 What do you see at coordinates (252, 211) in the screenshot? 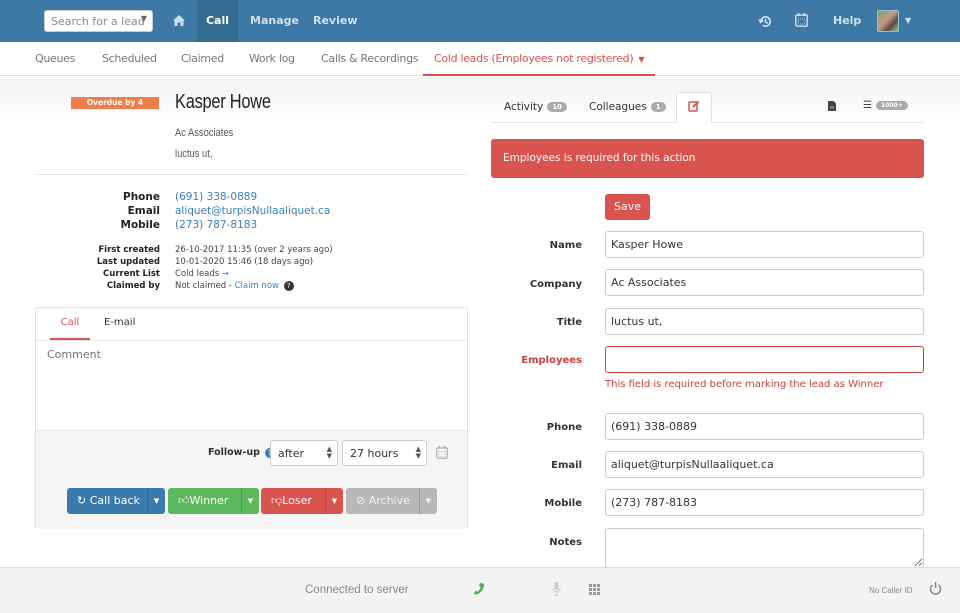
I see `email-link: aliquet@turpisNullaaliquet.ca` at bounding box center [252, 211].